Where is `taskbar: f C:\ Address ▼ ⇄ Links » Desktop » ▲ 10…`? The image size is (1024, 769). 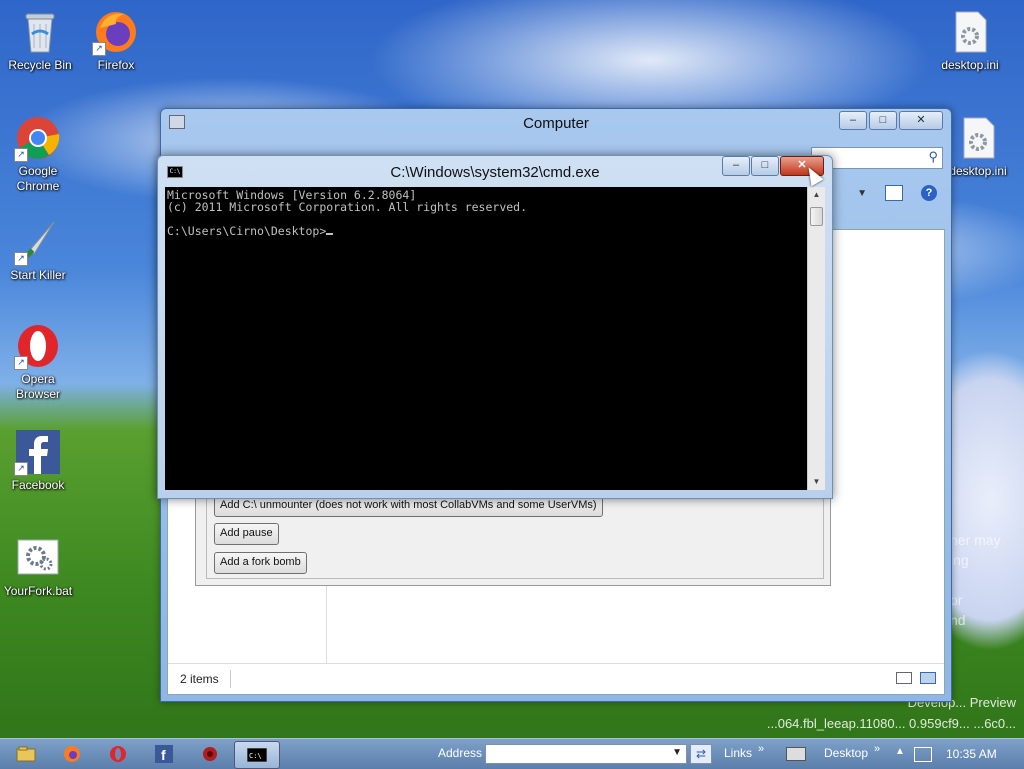
taskbar: f C:\ Address ▼ ⇄ Links » Desktop » ▲ 10… is located at coordinates (512, 753).